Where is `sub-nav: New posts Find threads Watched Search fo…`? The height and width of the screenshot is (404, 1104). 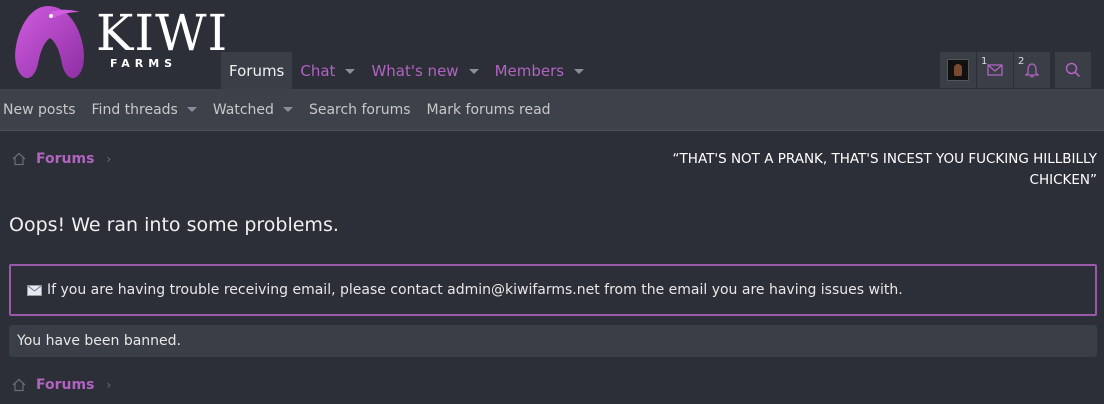
sub-nav: New posts Find threads Watched Search fo… is located at coordinates (552, 110).